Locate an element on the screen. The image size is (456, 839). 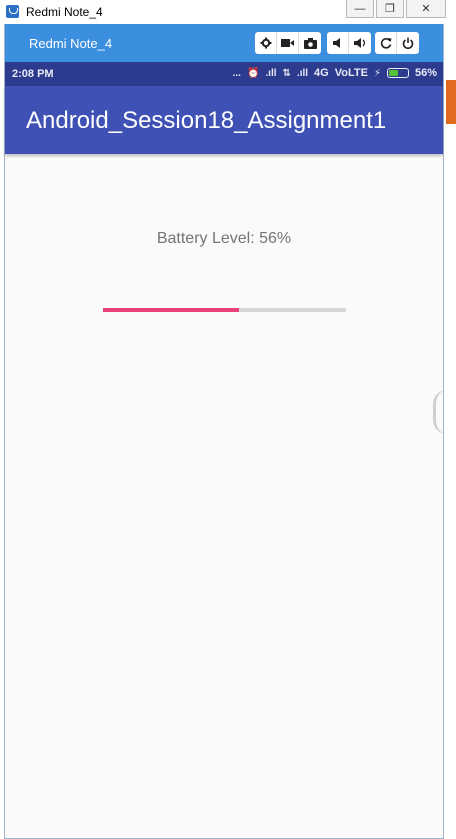
battery-progress-fill is located at coordinates (171, 310).